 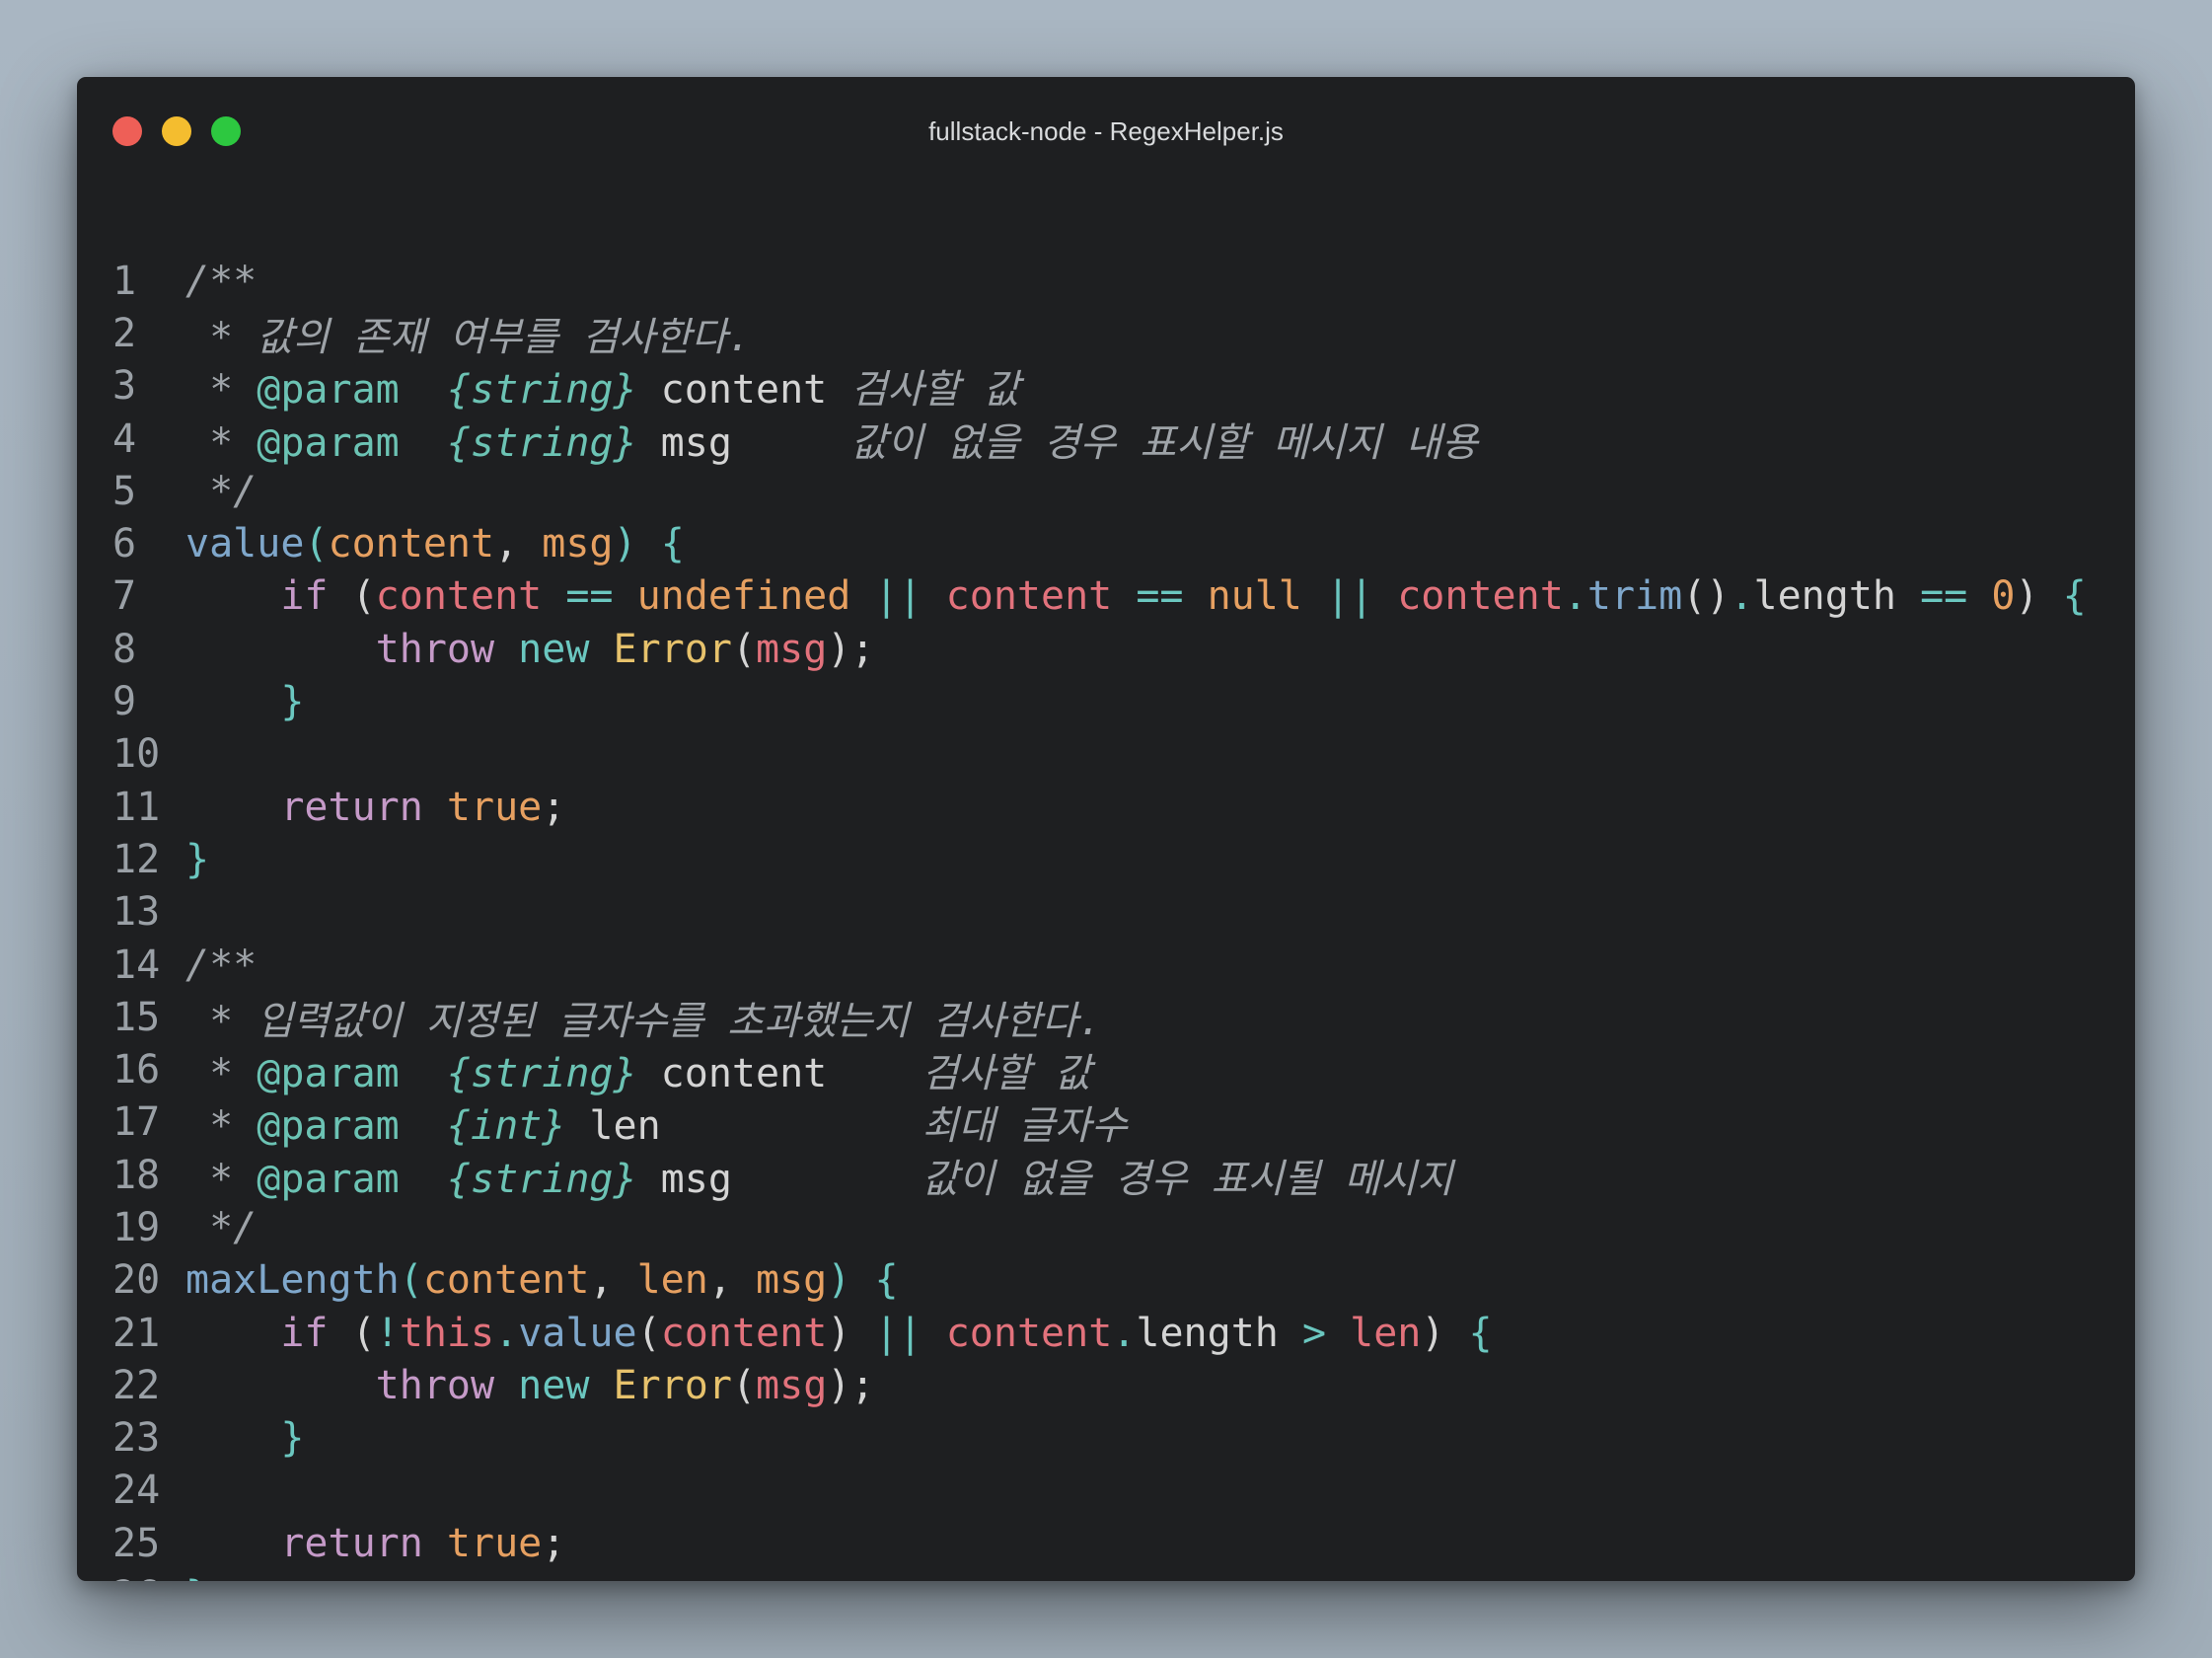 I want to click on code-line: 17 * @param {int} len 최대 글자수, so click(x=1123, y=1122).